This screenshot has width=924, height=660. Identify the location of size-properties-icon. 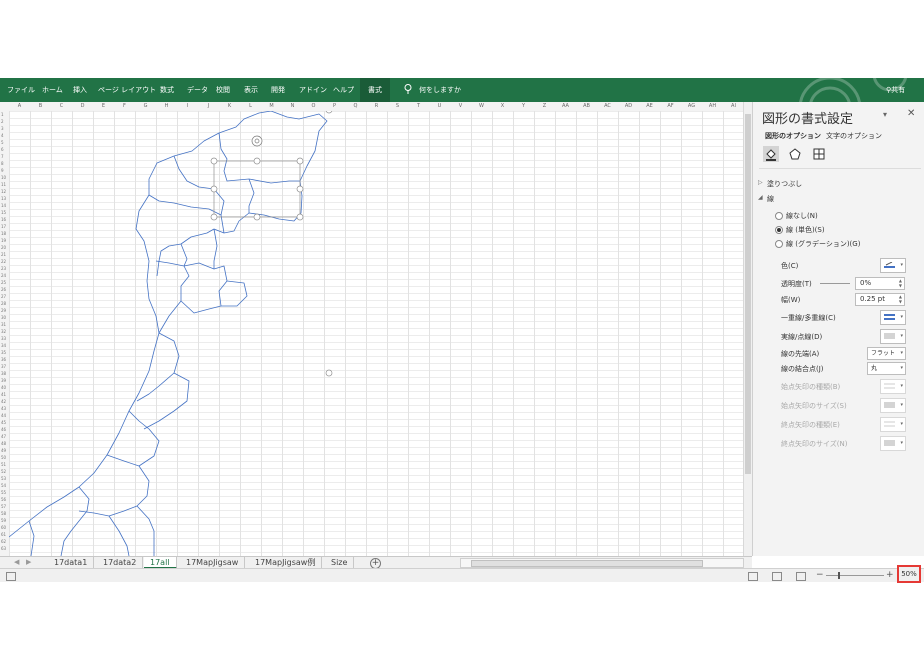
(819, 154).